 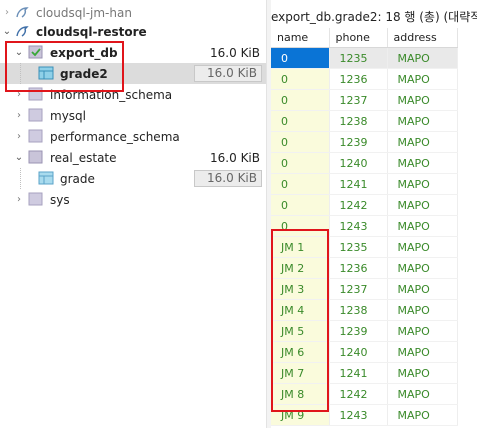 What do you see at coordinates (300, 352) in the screenshot?
I see `name-cell: JM 6` at bounding box center [300, 352].